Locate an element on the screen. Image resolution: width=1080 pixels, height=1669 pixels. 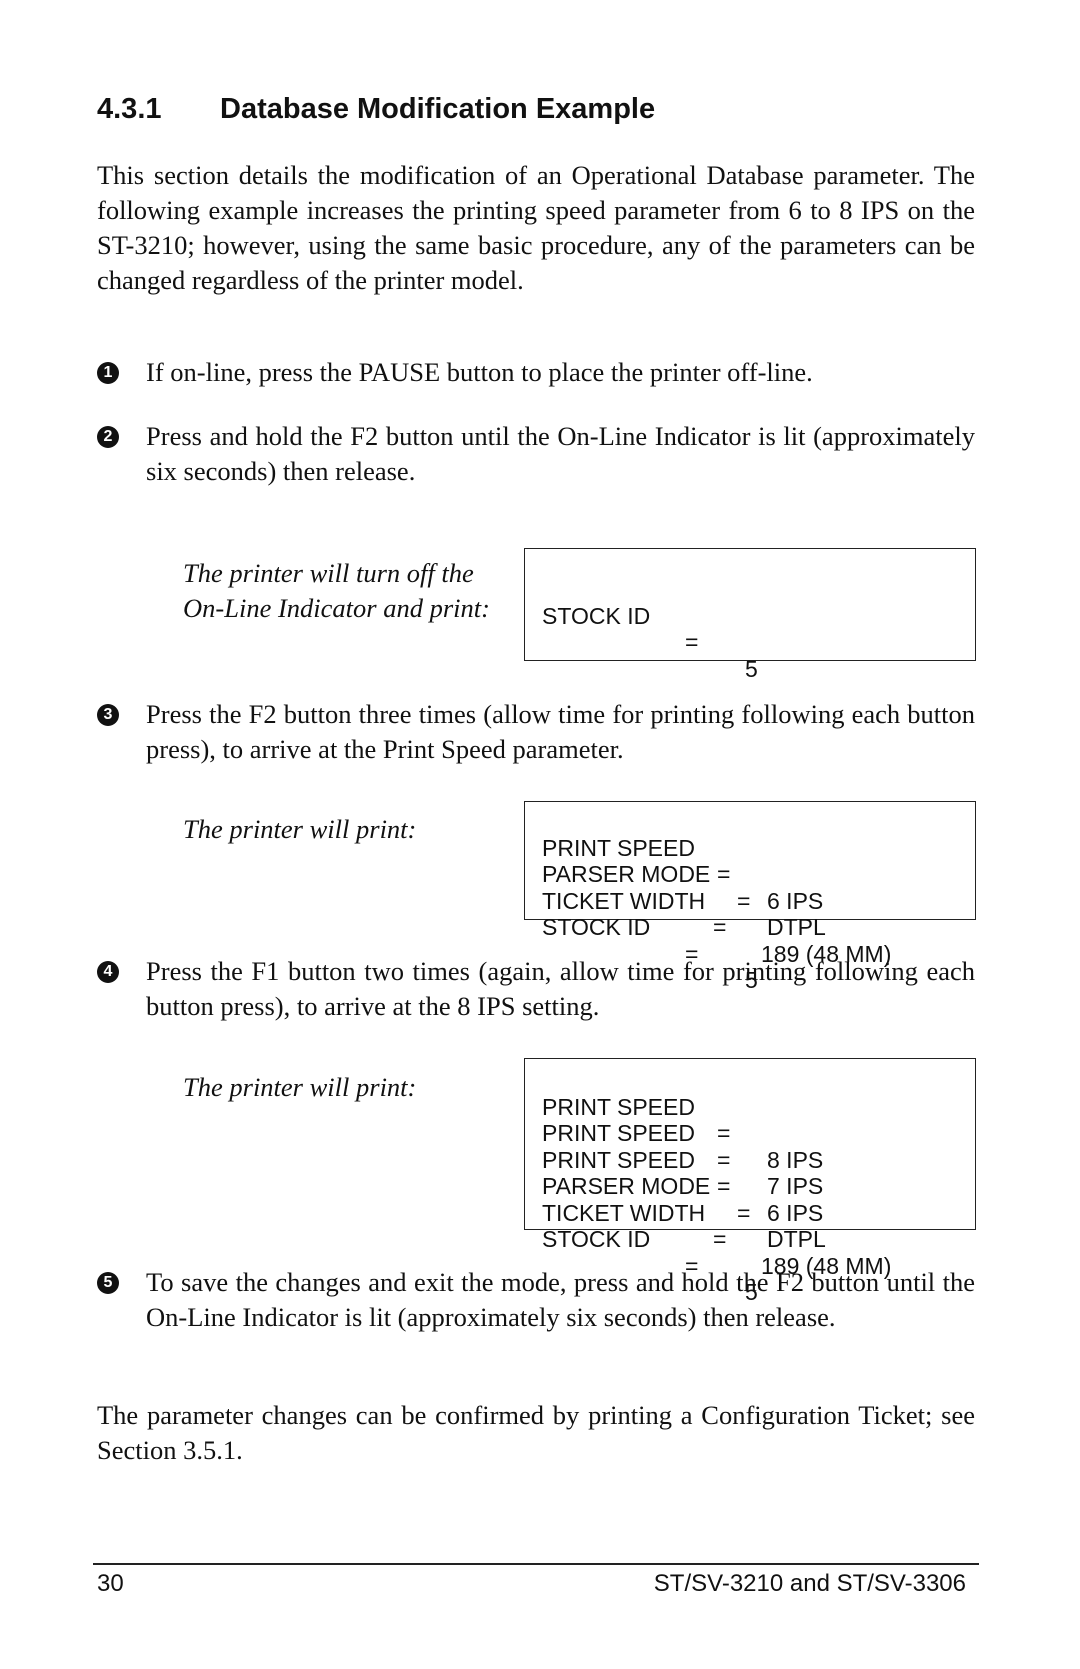
step-number-icon: 4 is located at coordinates (108, 972).